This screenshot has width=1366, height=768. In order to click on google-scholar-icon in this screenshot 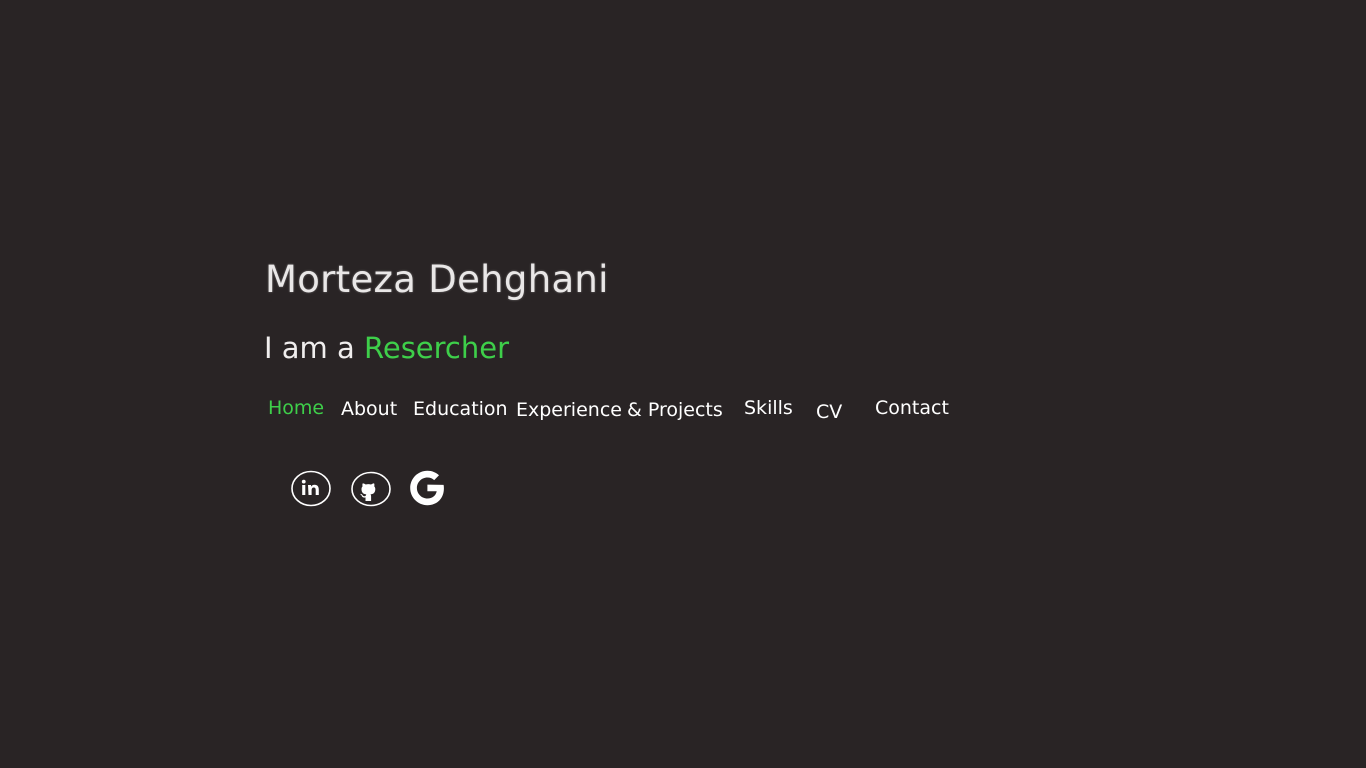, I will do `click(427, 488)`.